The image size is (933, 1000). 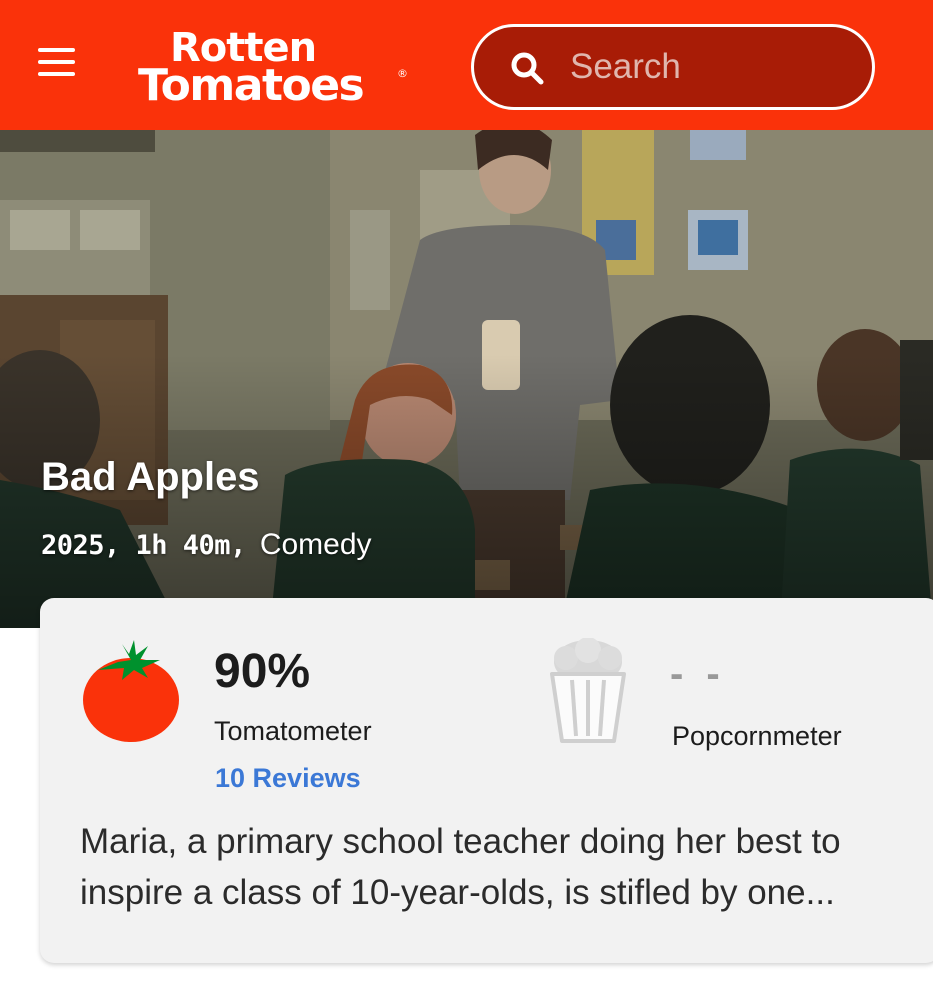 I want to click on search-bar, so click(x=673, y=67).